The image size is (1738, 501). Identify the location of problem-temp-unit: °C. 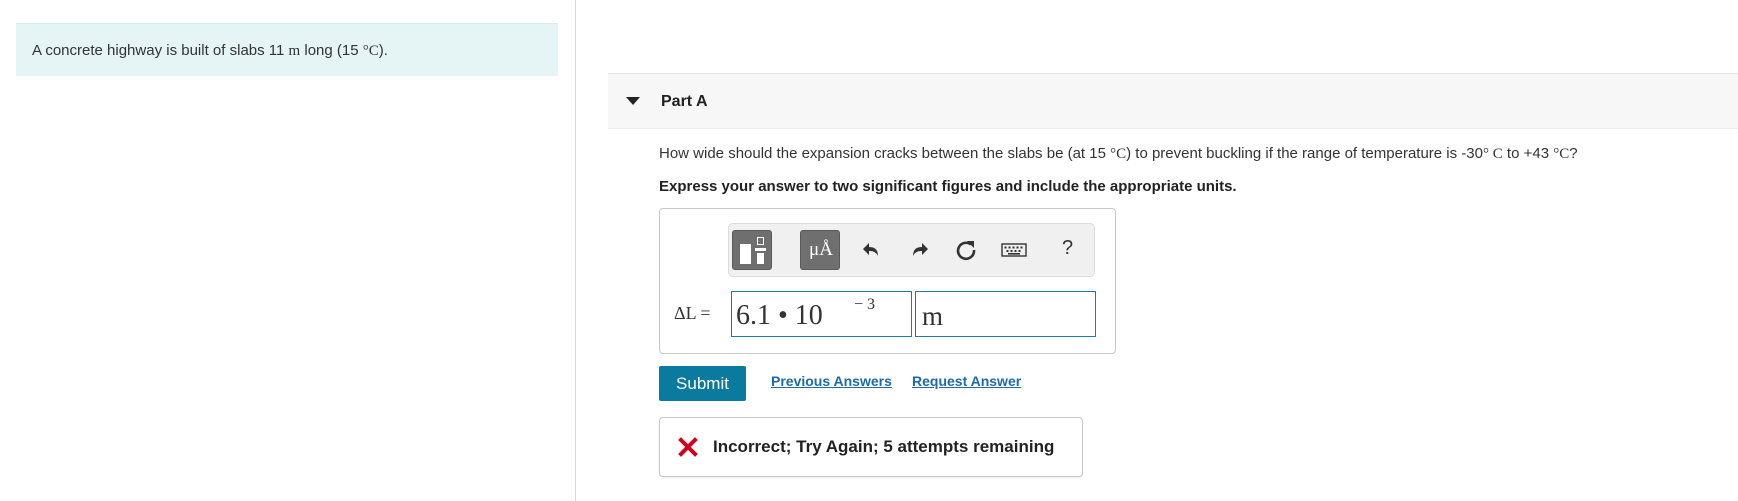
(370, 51).